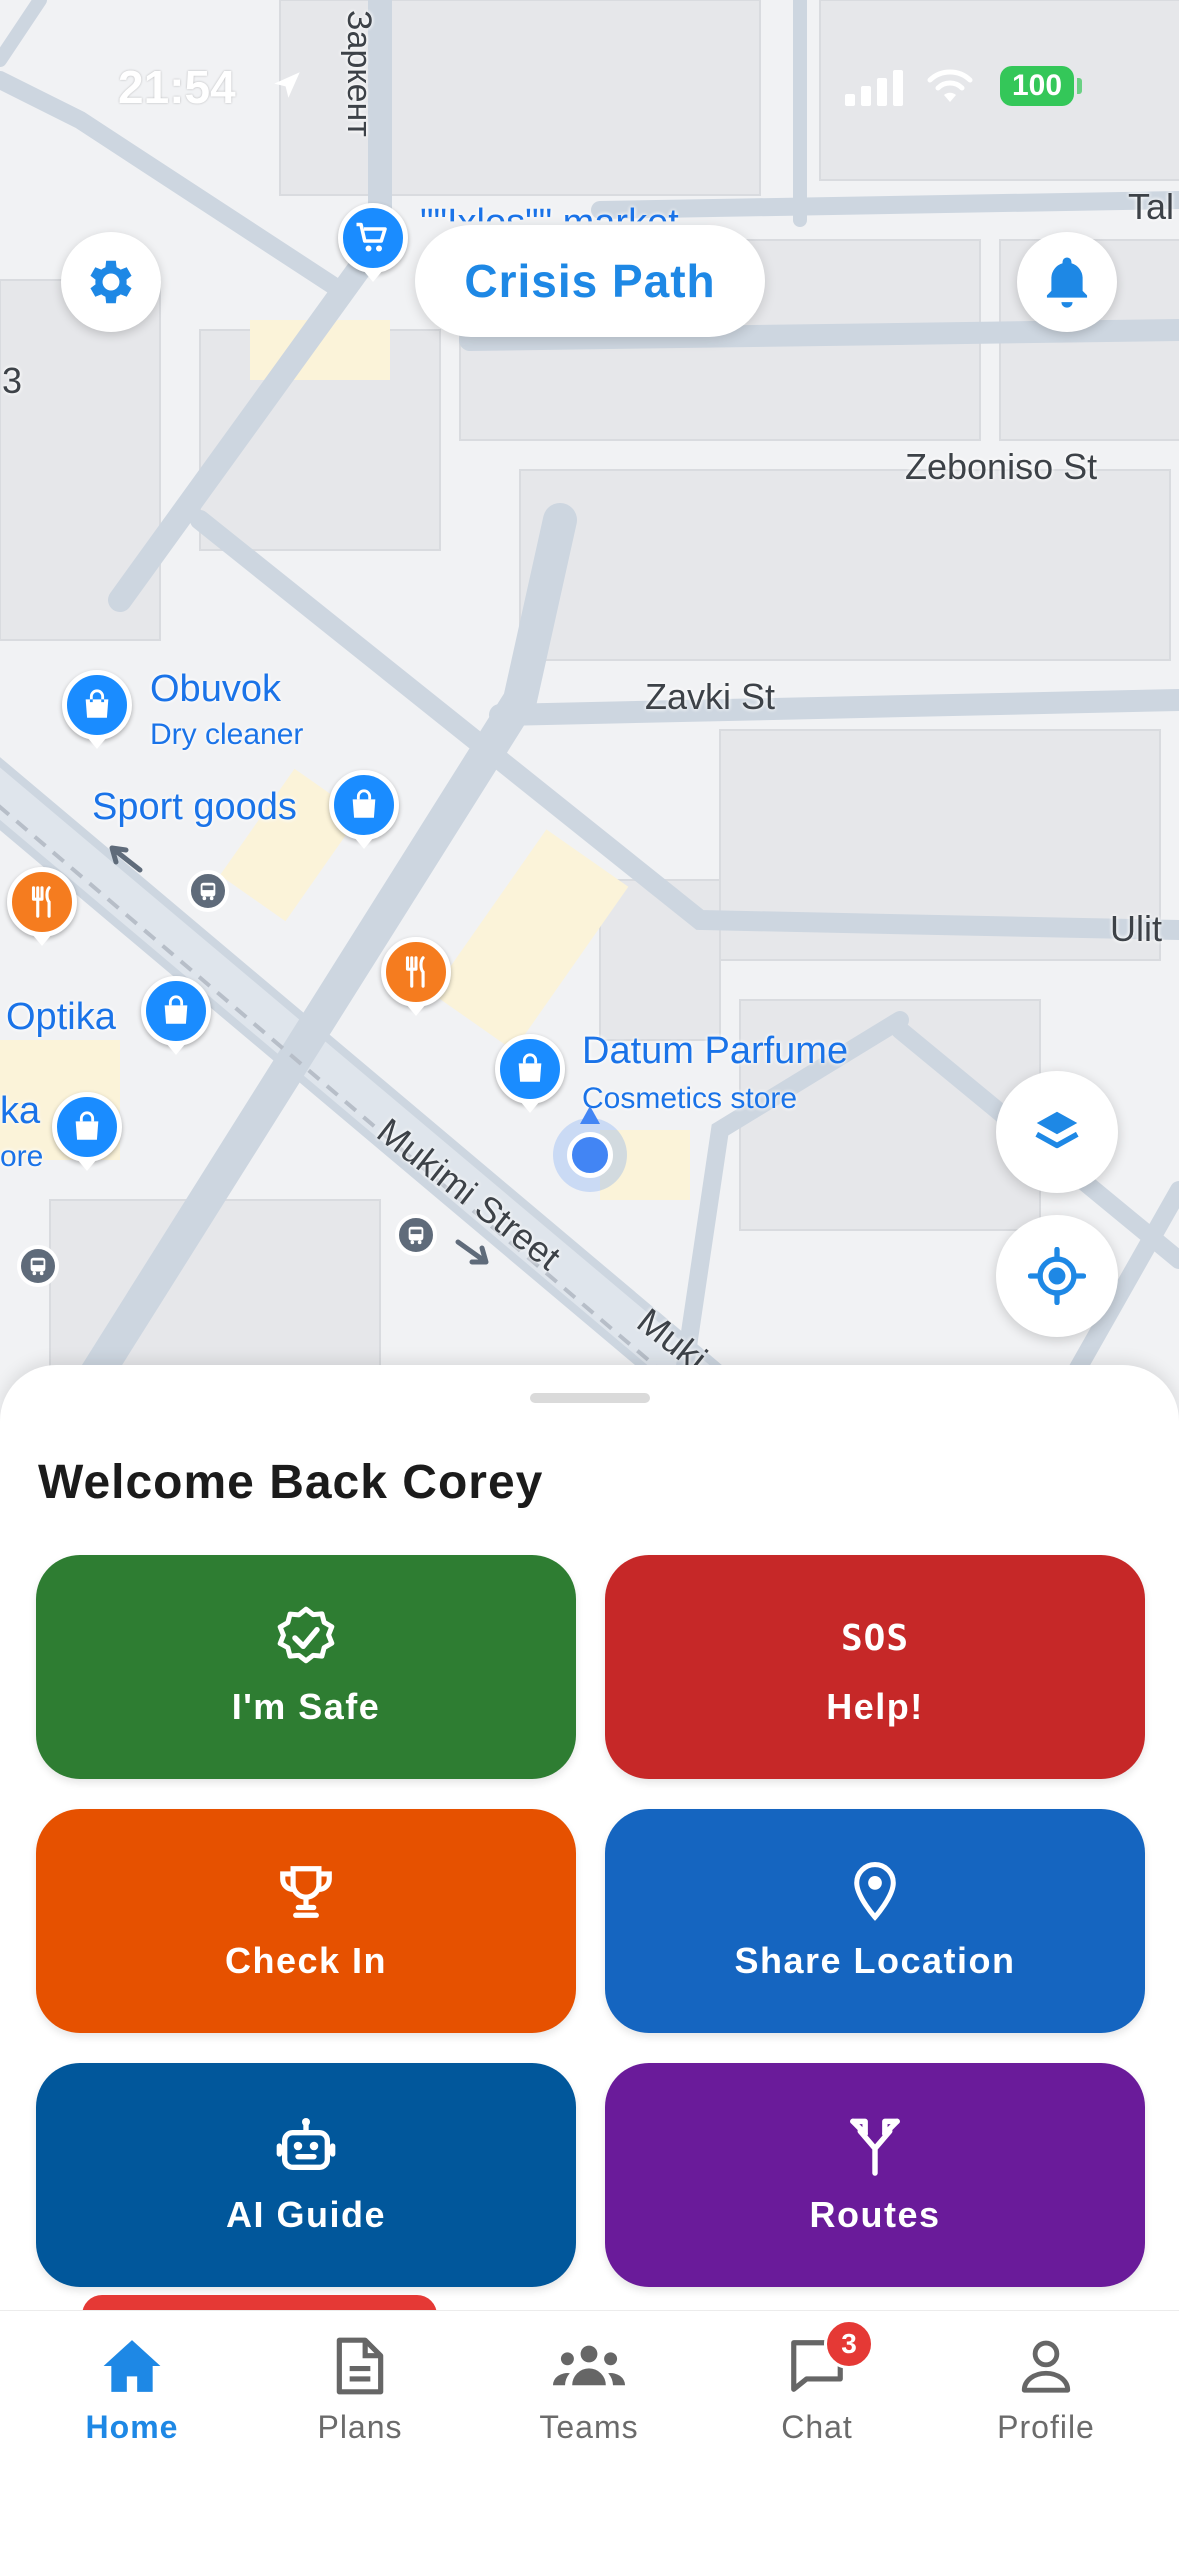  I want to click on notifications-button, so click(1067, 282).